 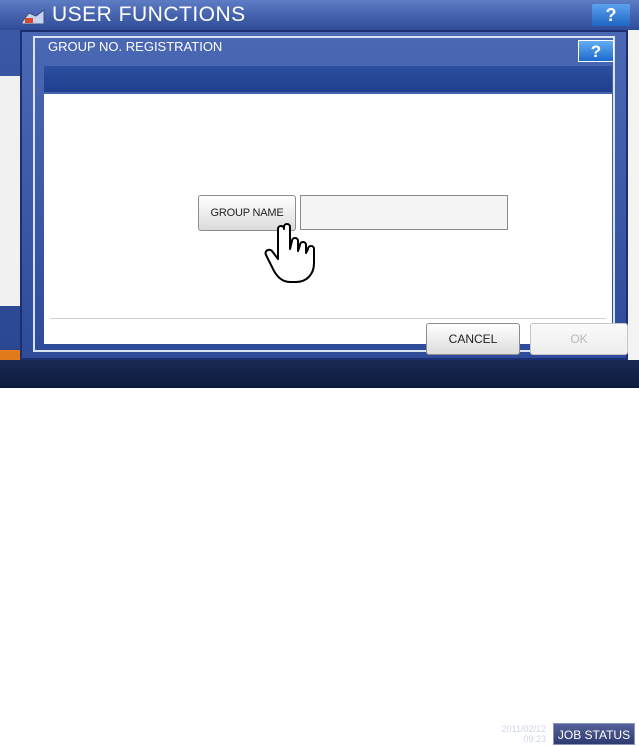 I want to click on user-functions-icon, so click(x=33, y=17).